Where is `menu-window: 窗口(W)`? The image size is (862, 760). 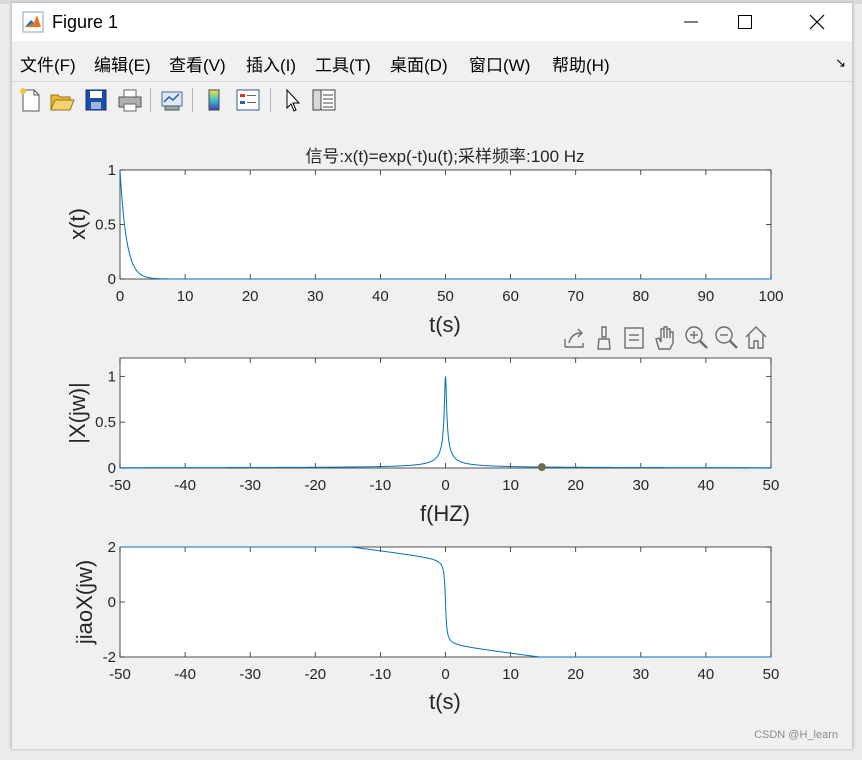
menu-window: 窗口(W) is located at coordinates (499, 63).